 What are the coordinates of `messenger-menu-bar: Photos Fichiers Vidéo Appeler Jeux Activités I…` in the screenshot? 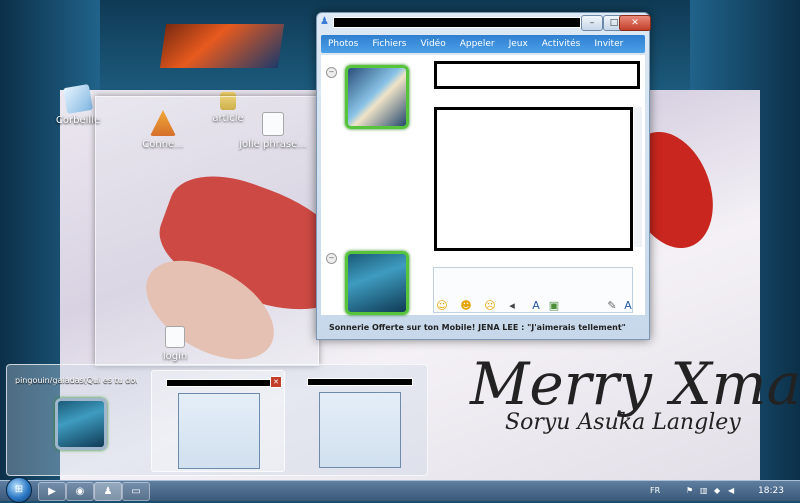 It's located at (483, 51).